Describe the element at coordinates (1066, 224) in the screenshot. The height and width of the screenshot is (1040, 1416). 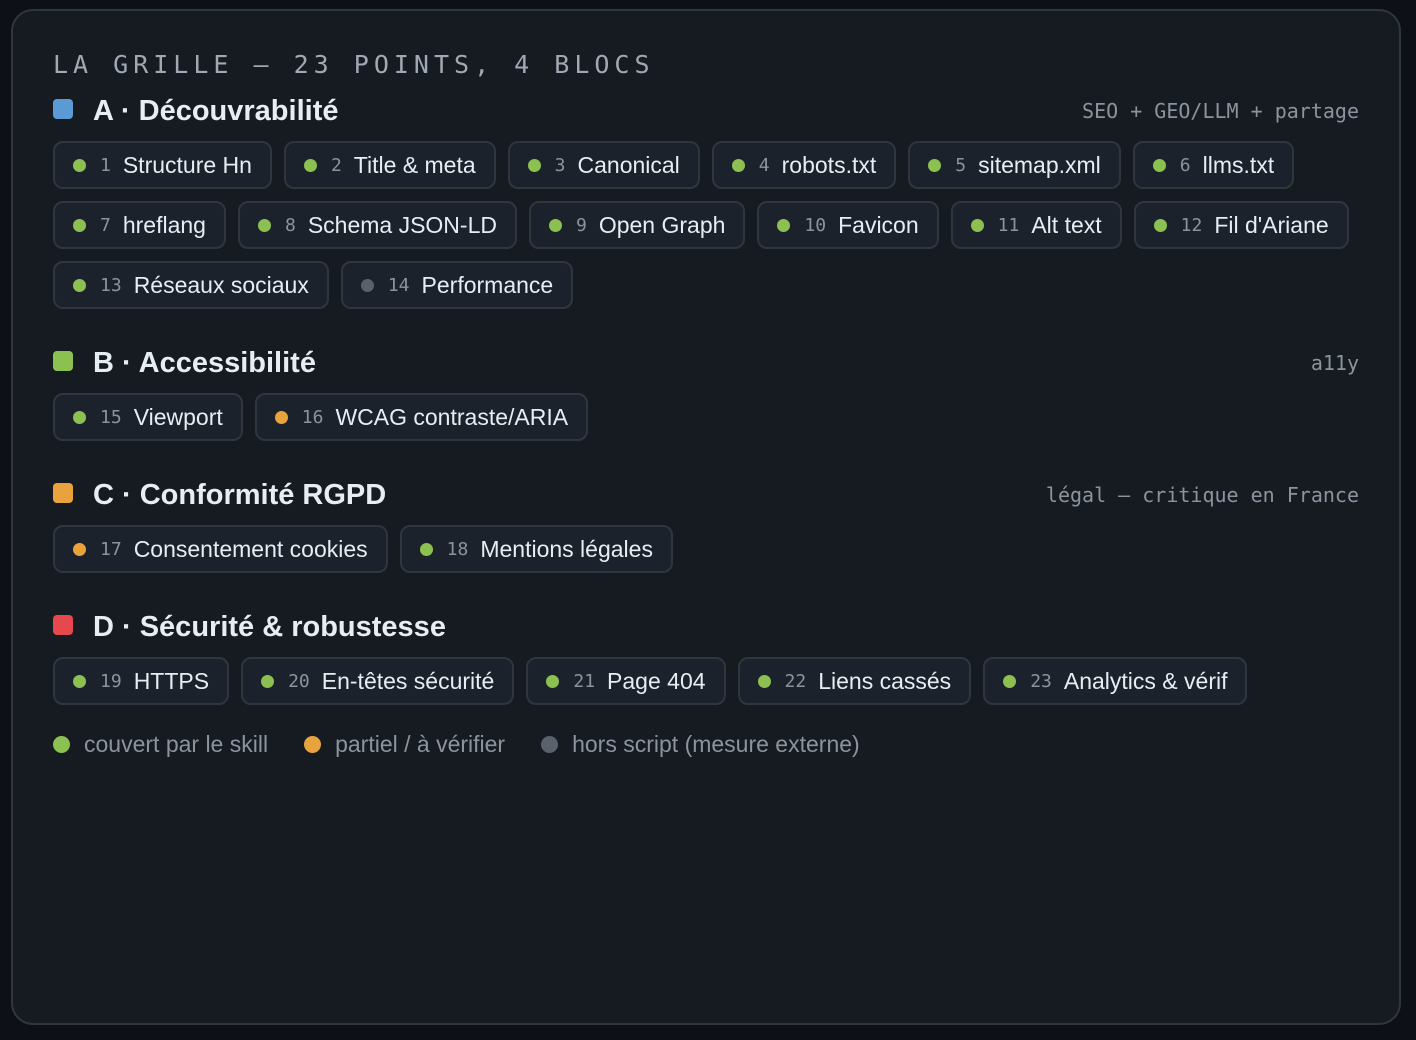
I see `chip-label: Alt text` at that location.